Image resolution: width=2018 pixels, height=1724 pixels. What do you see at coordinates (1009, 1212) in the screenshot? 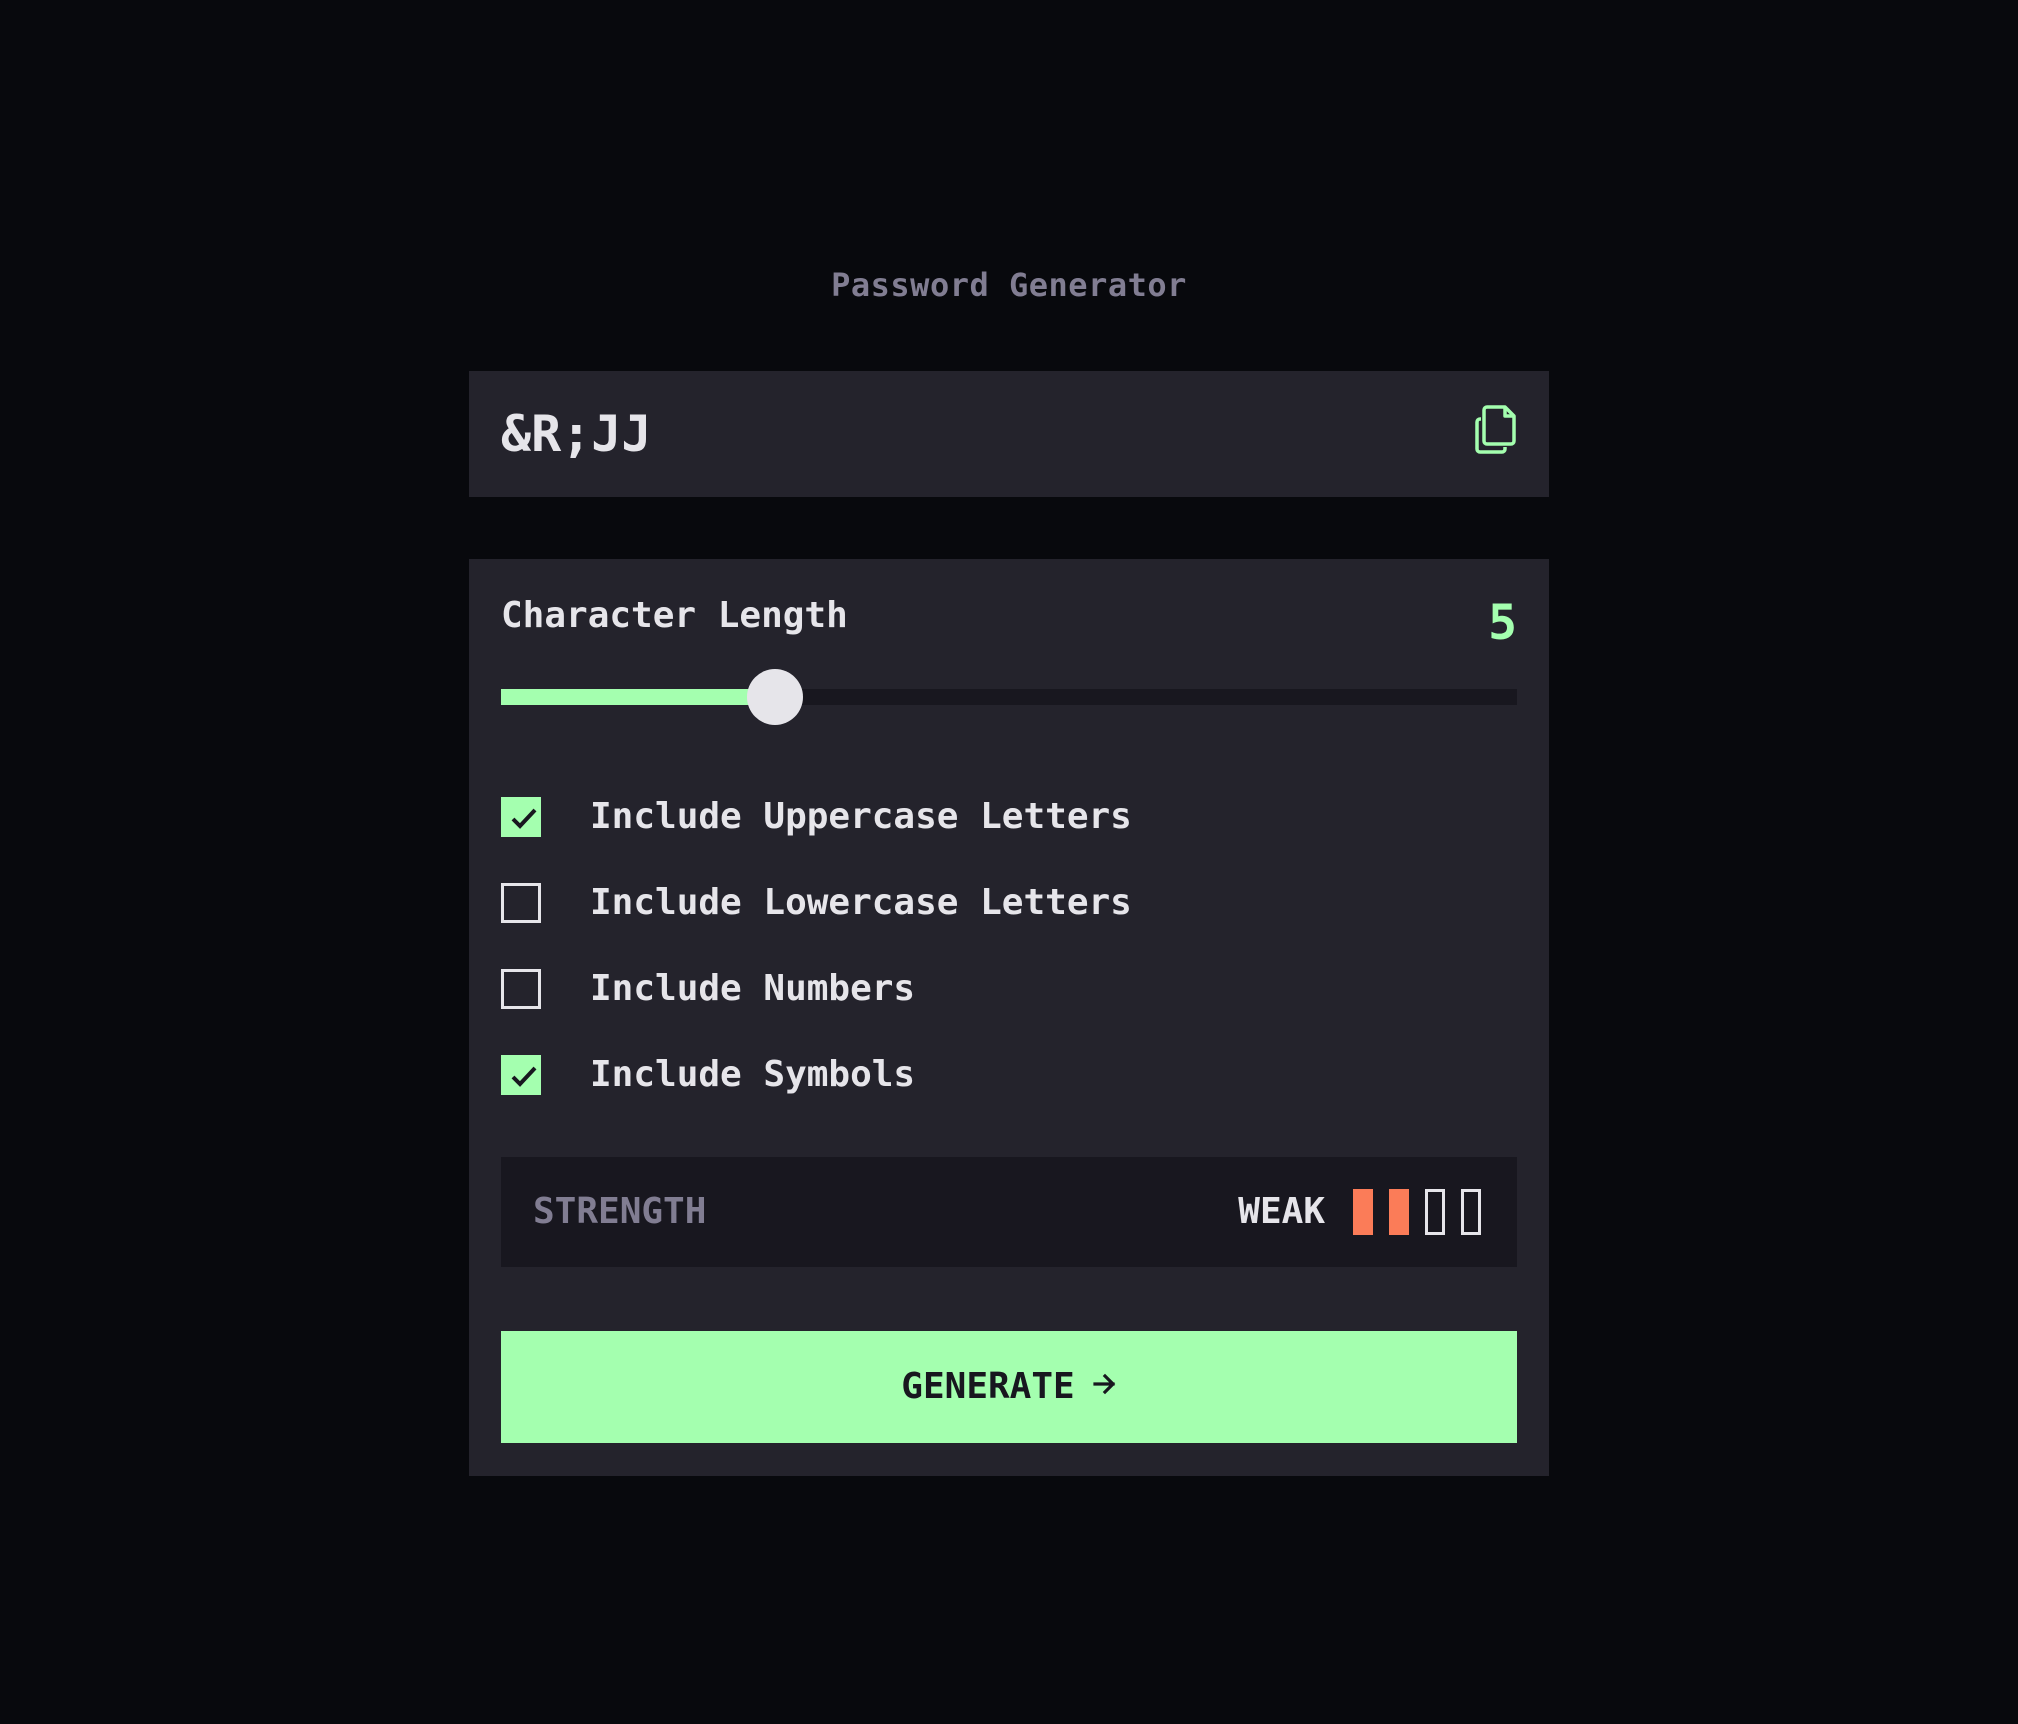
I see `strength-panel: STRENGTH WEAK` at bounding box center [1009, 1212].